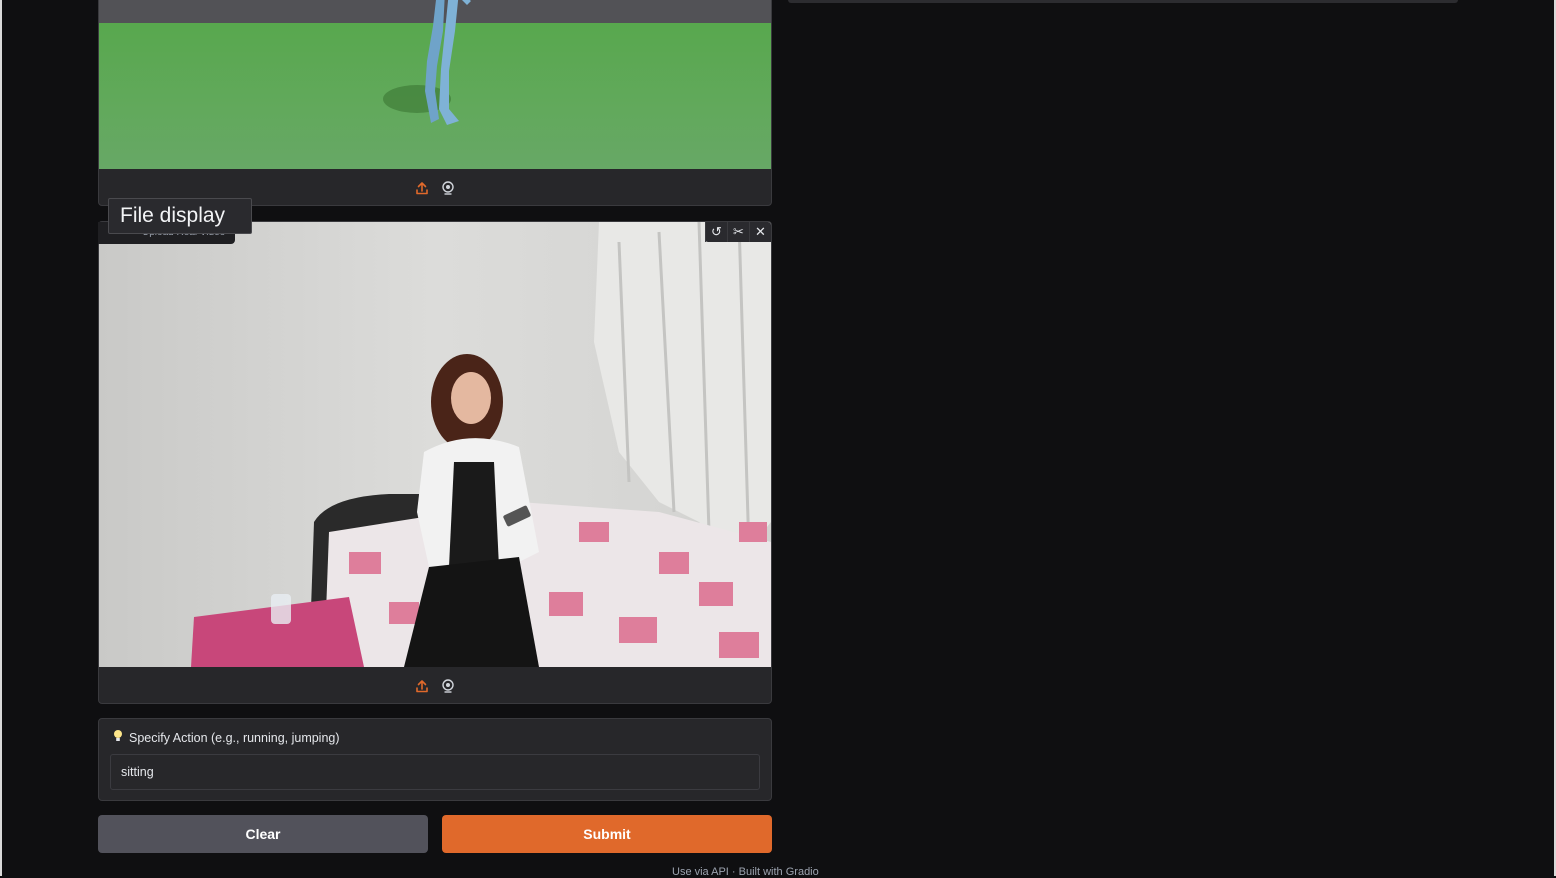 This screenshot has height=878, width=1556. Describe the element at coordinates (234, 737) in the screenshot. I see `action-label-text: Specify Action (e.g., running, jumping)` at that location.